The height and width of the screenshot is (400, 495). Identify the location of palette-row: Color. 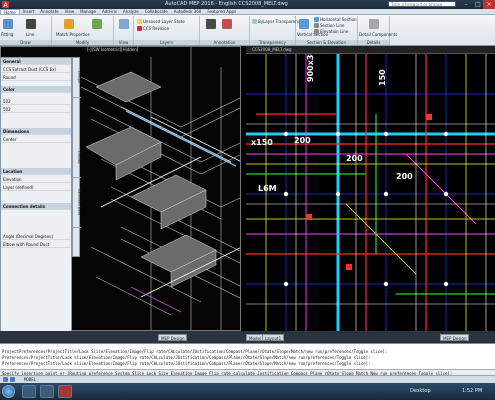
(36, 89).